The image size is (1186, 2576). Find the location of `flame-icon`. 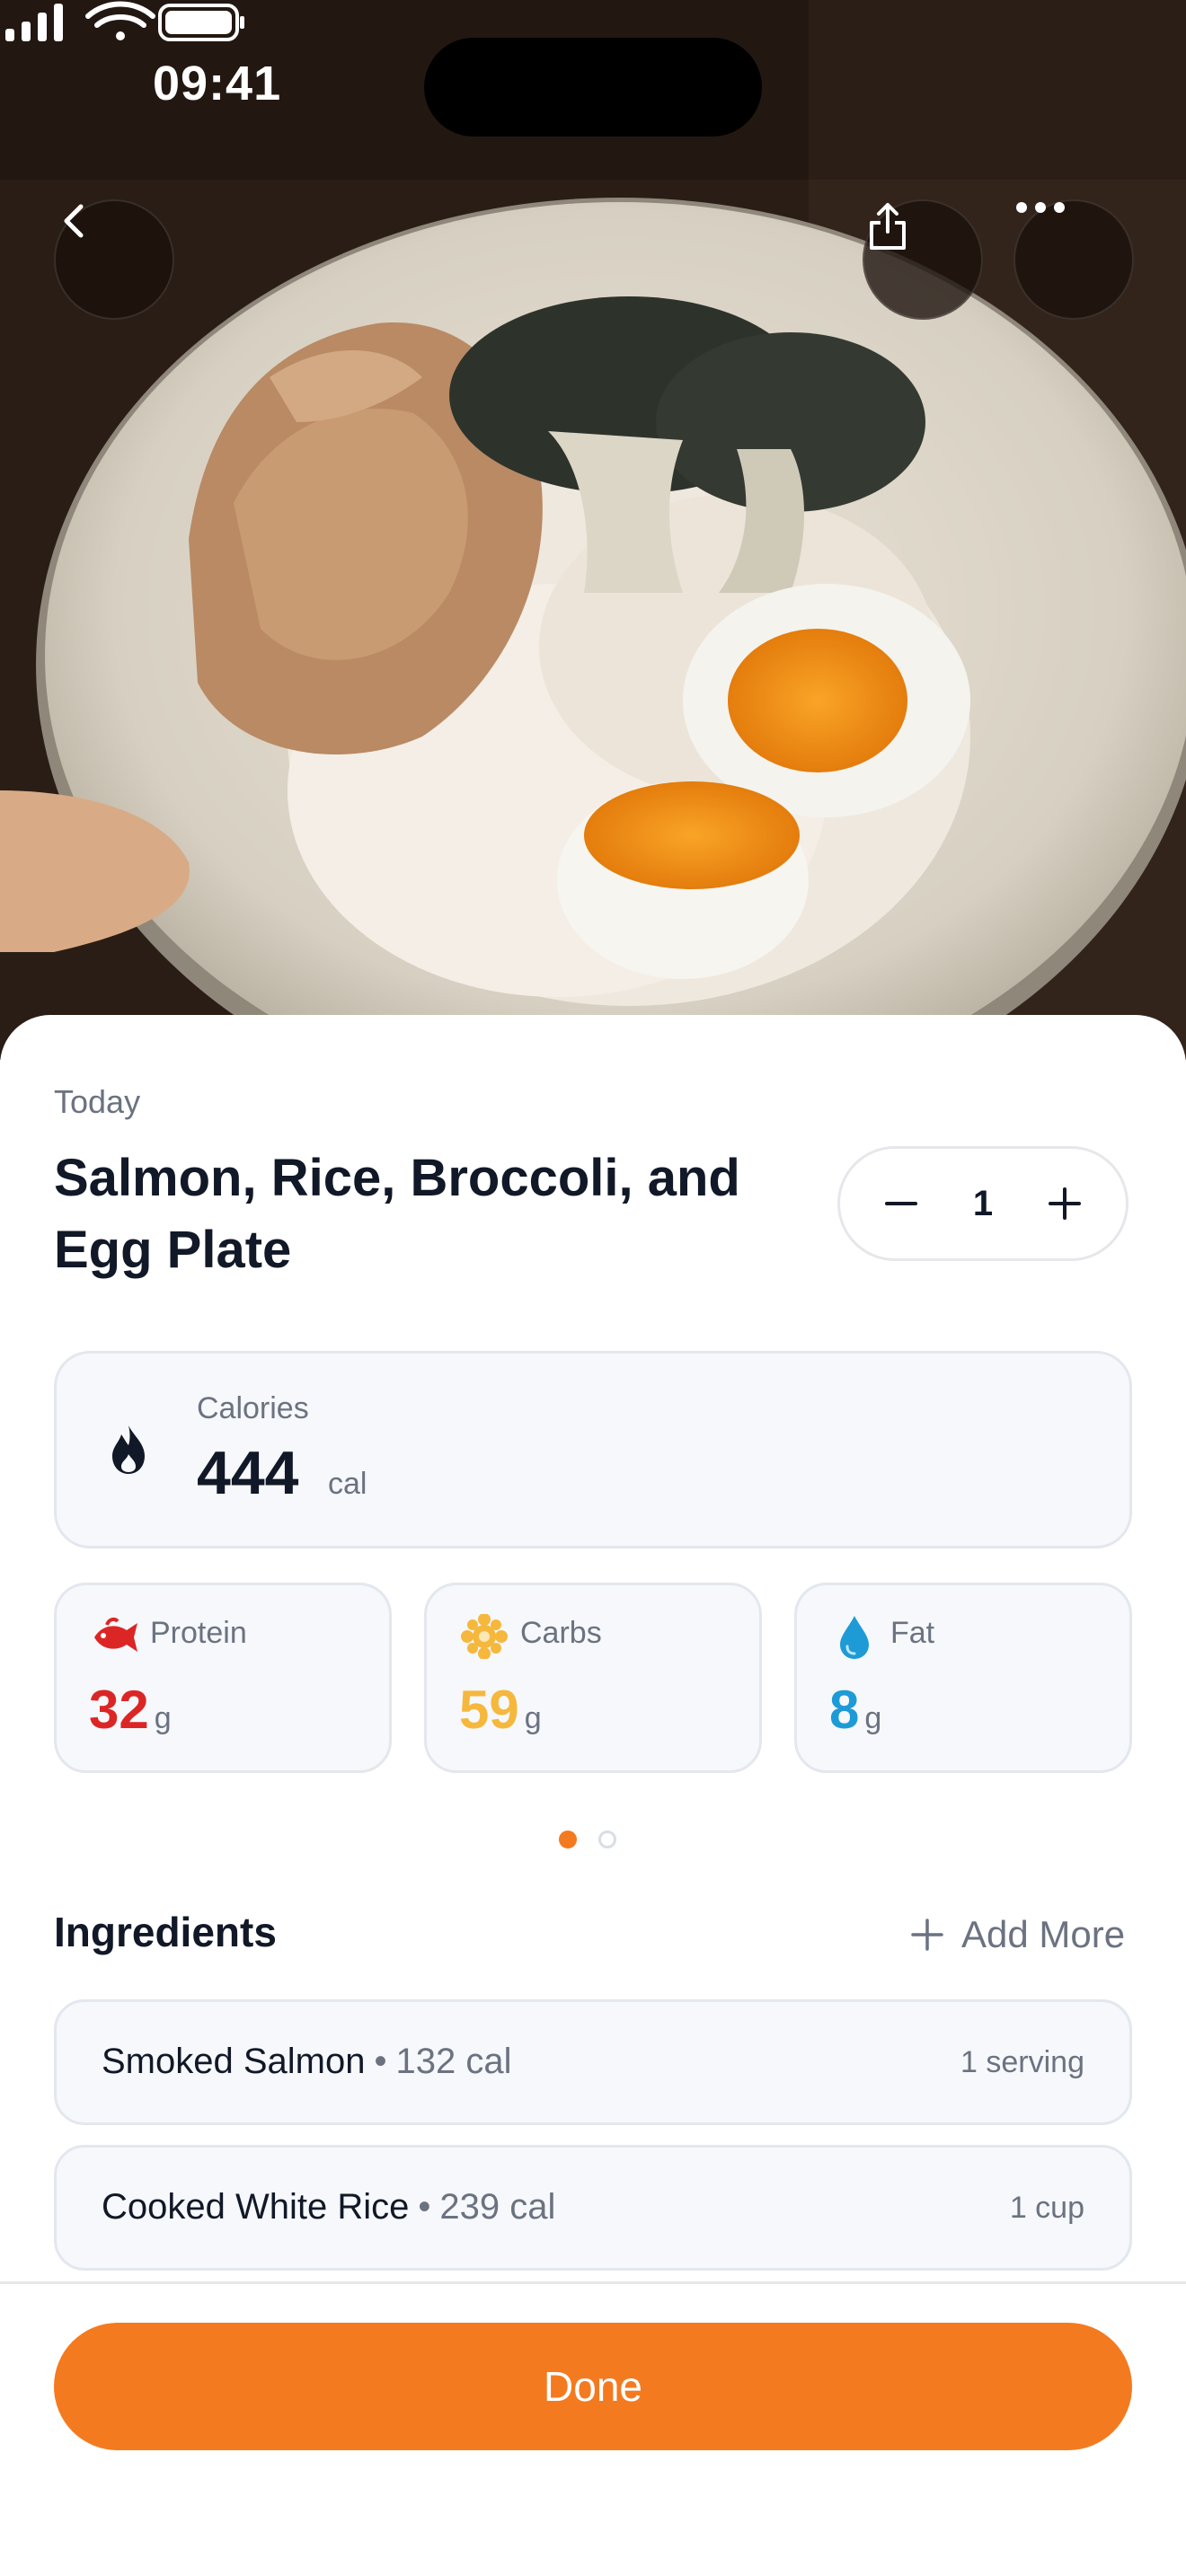

flame-icon is located at coordinates (128, 1449).